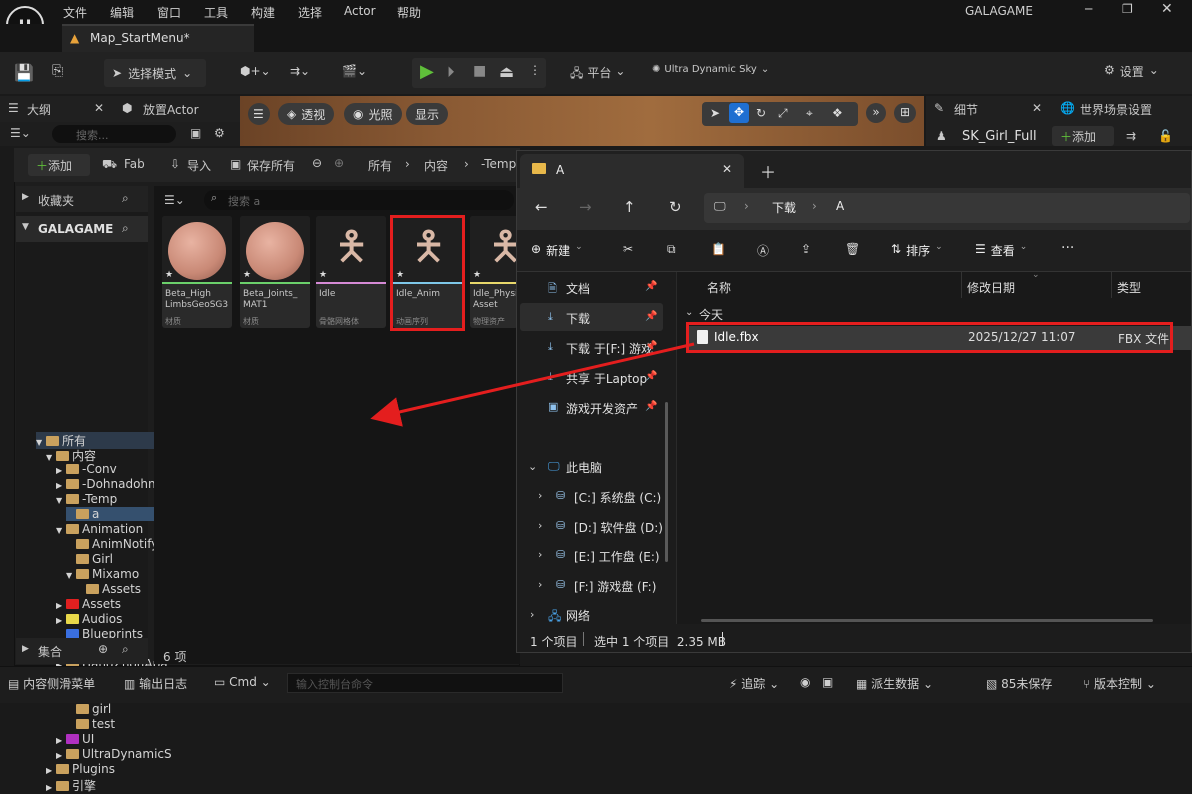  I want to click on refresh-icon: ↻, so click(675, 207).